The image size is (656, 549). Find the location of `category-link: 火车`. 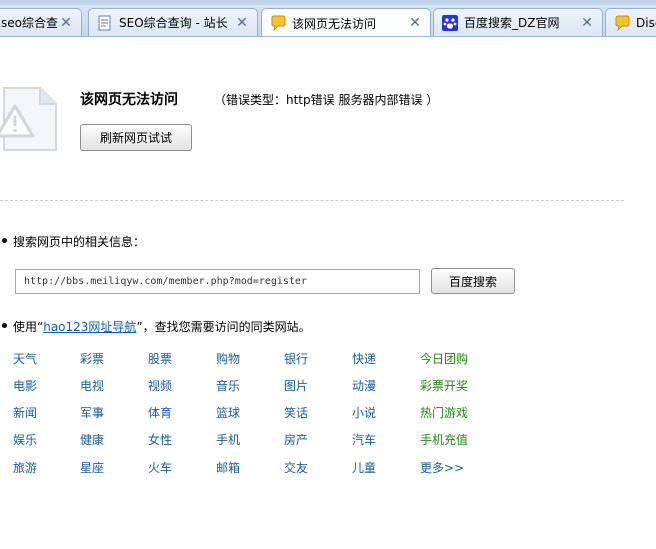

category-link: 火车 is located at coordinates (160, 467).